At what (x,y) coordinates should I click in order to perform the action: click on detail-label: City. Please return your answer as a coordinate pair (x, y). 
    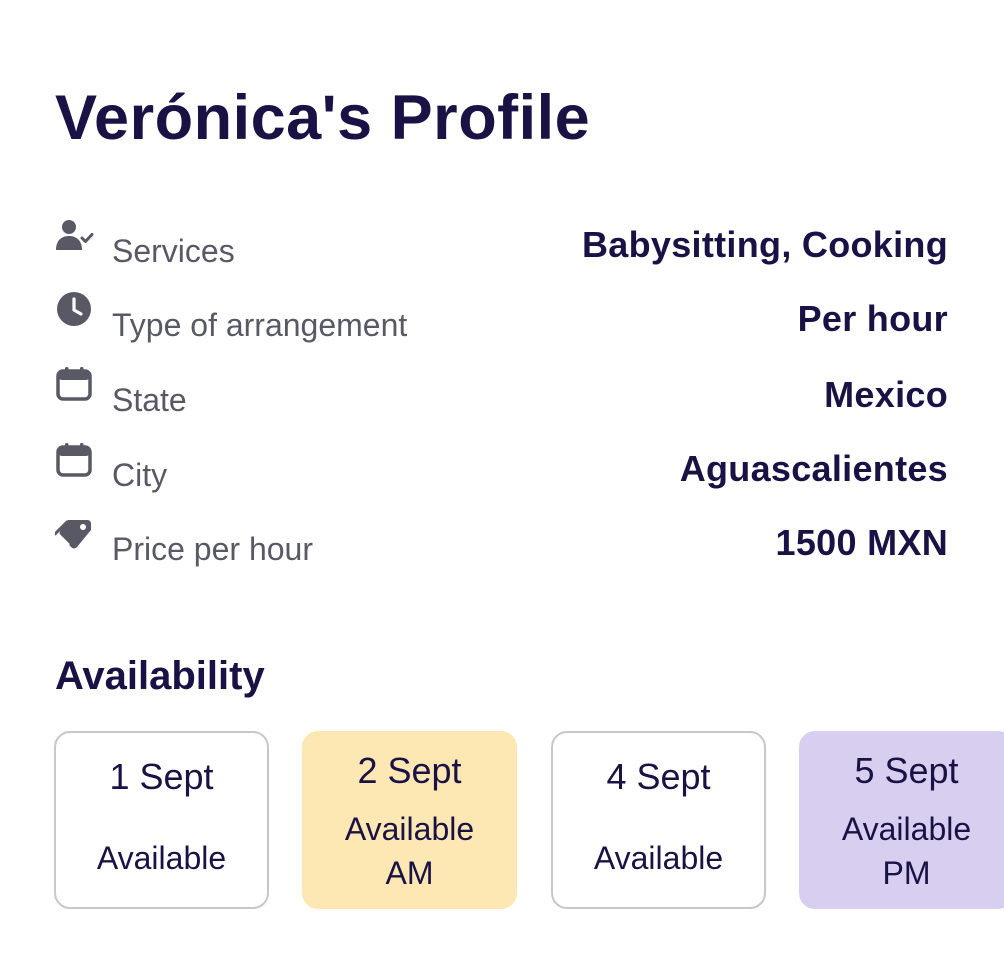
    Looking at the image, I should click on (140, 475).